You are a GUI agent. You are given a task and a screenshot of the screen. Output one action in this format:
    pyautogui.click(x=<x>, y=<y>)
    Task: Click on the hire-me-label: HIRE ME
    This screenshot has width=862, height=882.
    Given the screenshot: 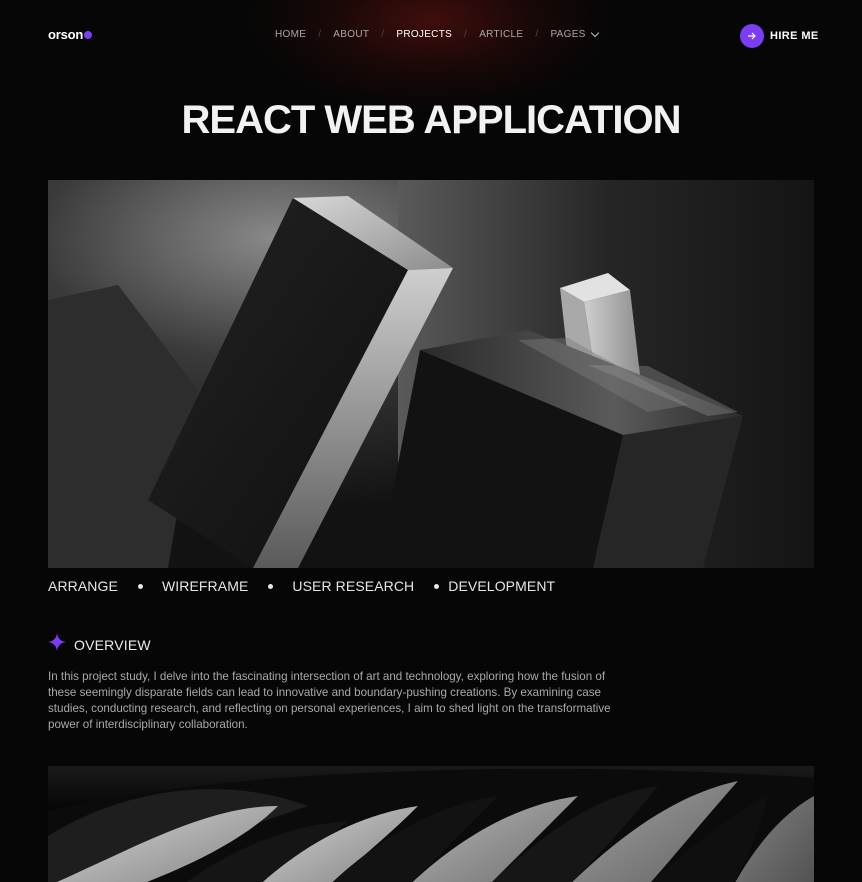 What is the action you would take?
    pyautogui.click(x=794, y=36)
    